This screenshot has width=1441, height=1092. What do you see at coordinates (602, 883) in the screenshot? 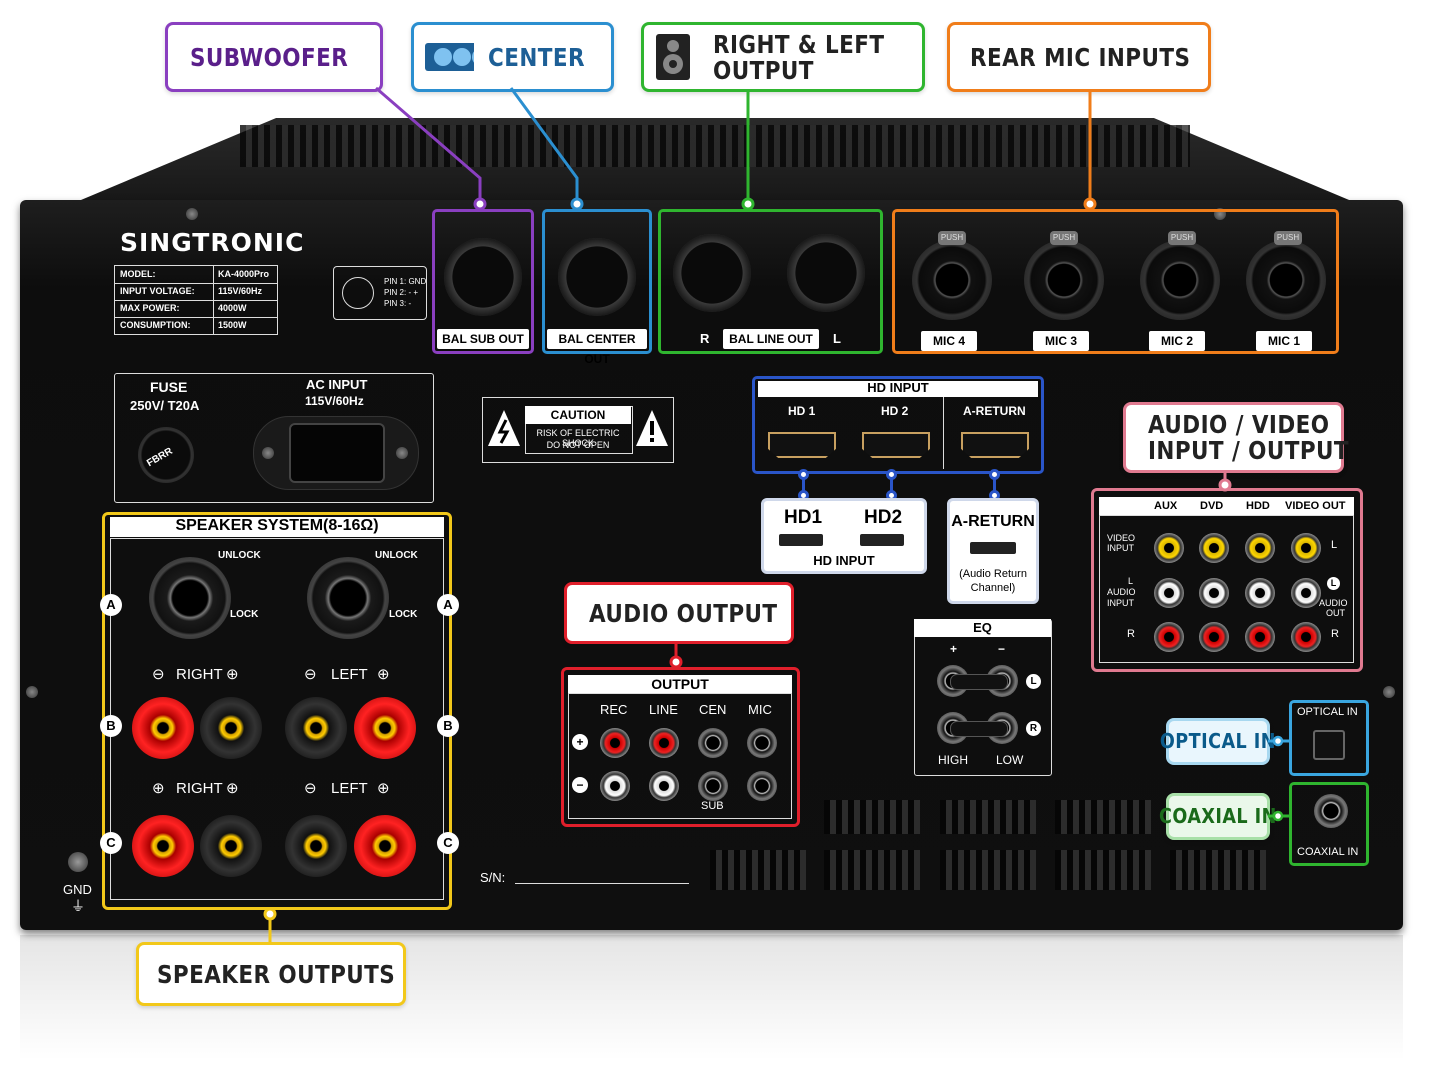
I see `serial-number-line` at bounding box center [602, 883].